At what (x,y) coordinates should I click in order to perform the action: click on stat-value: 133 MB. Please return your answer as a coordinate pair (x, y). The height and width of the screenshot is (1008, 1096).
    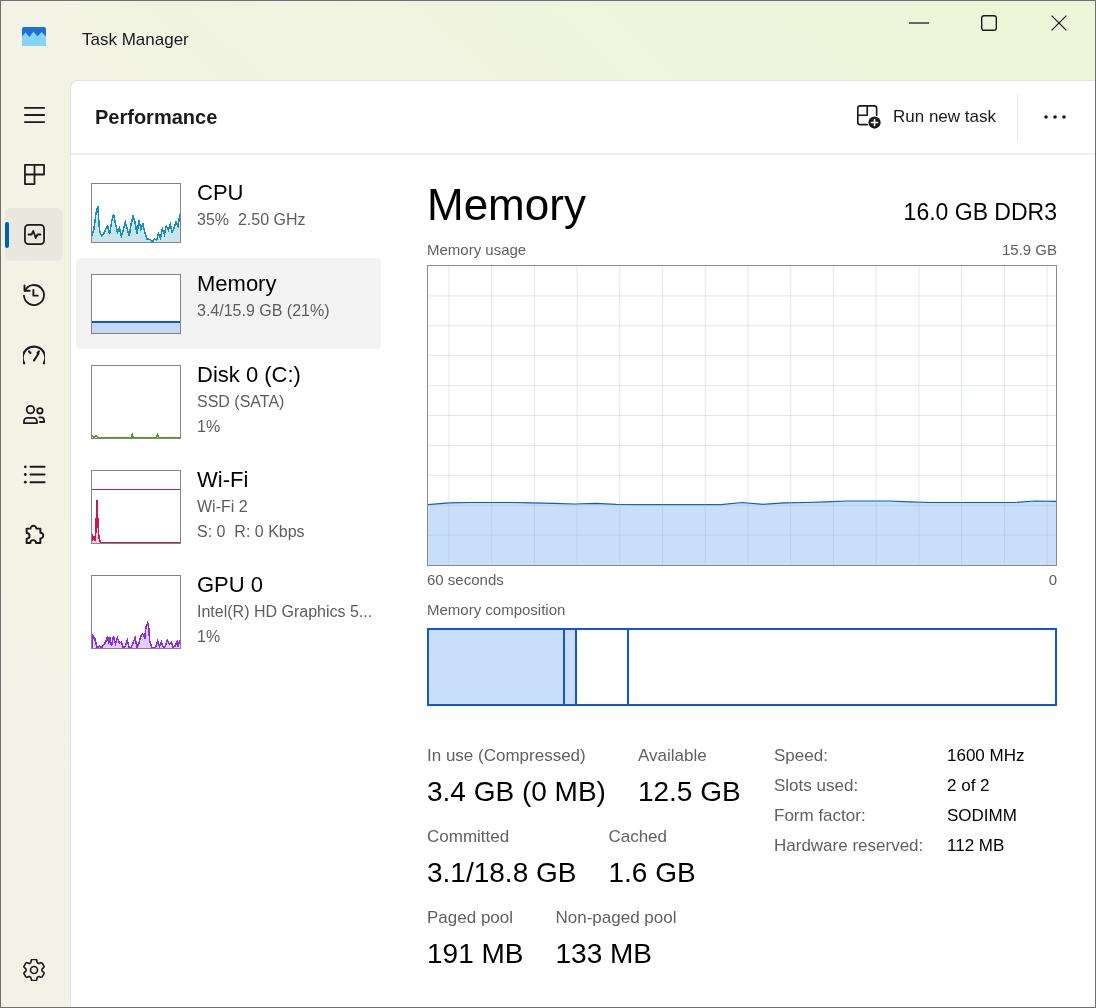
    Looking at the image, I should click on (604, 954).